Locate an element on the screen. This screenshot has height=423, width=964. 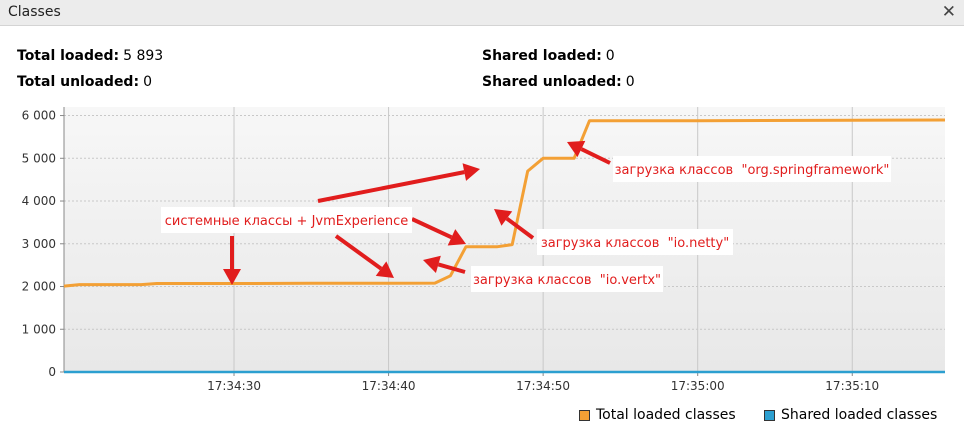
y-tick-label: 3 000 is located at coordinates (39, 244).